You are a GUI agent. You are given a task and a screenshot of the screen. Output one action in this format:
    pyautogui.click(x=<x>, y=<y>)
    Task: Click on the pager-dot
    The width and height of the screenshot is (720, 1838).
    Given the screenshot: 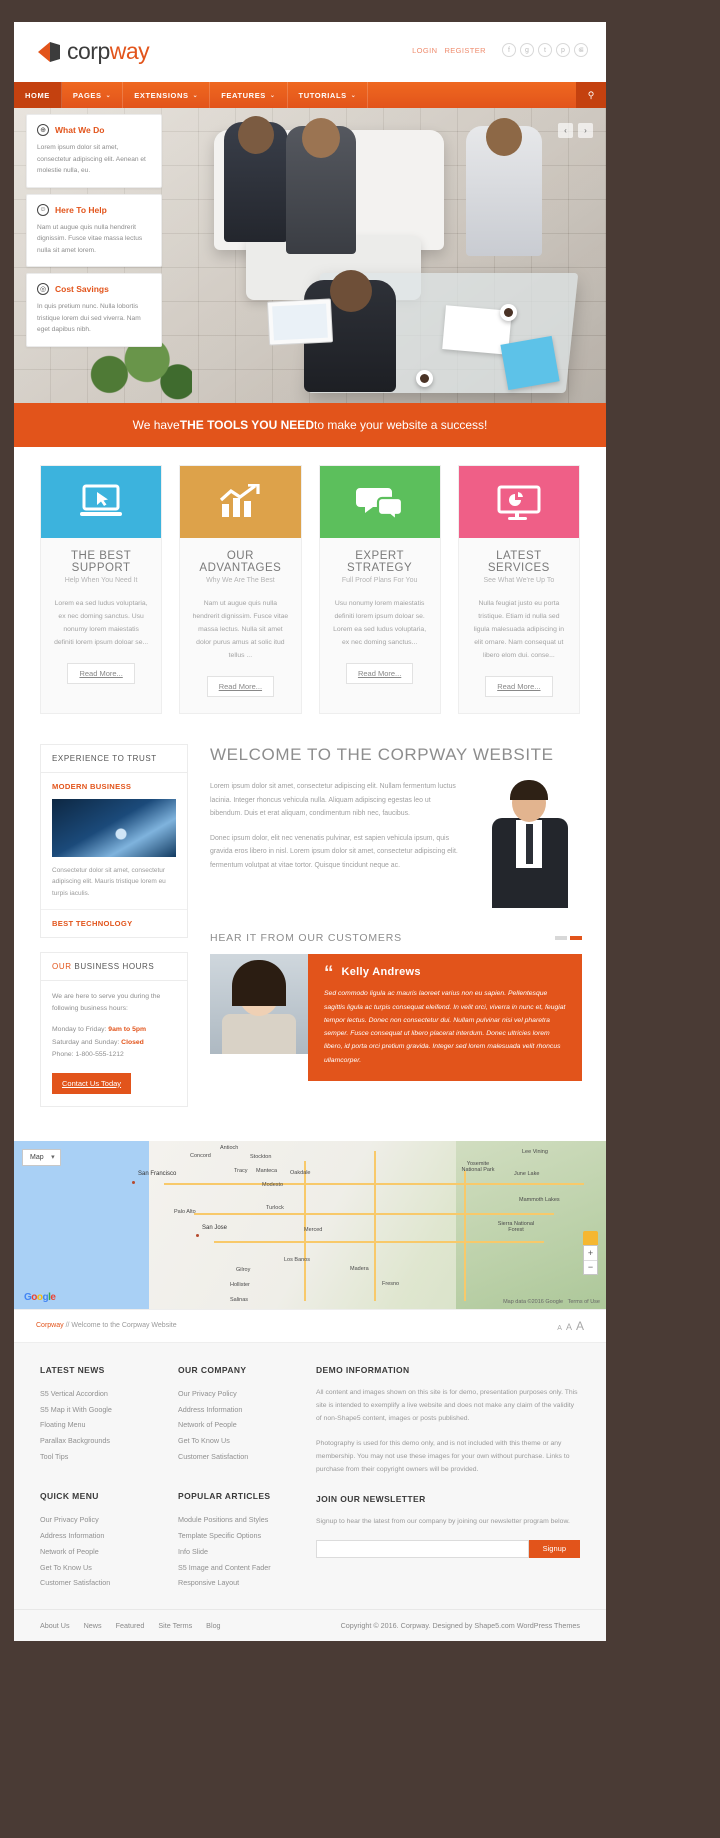 What is the action you would take?
    pyautogui.click(x=561, y=938)
    